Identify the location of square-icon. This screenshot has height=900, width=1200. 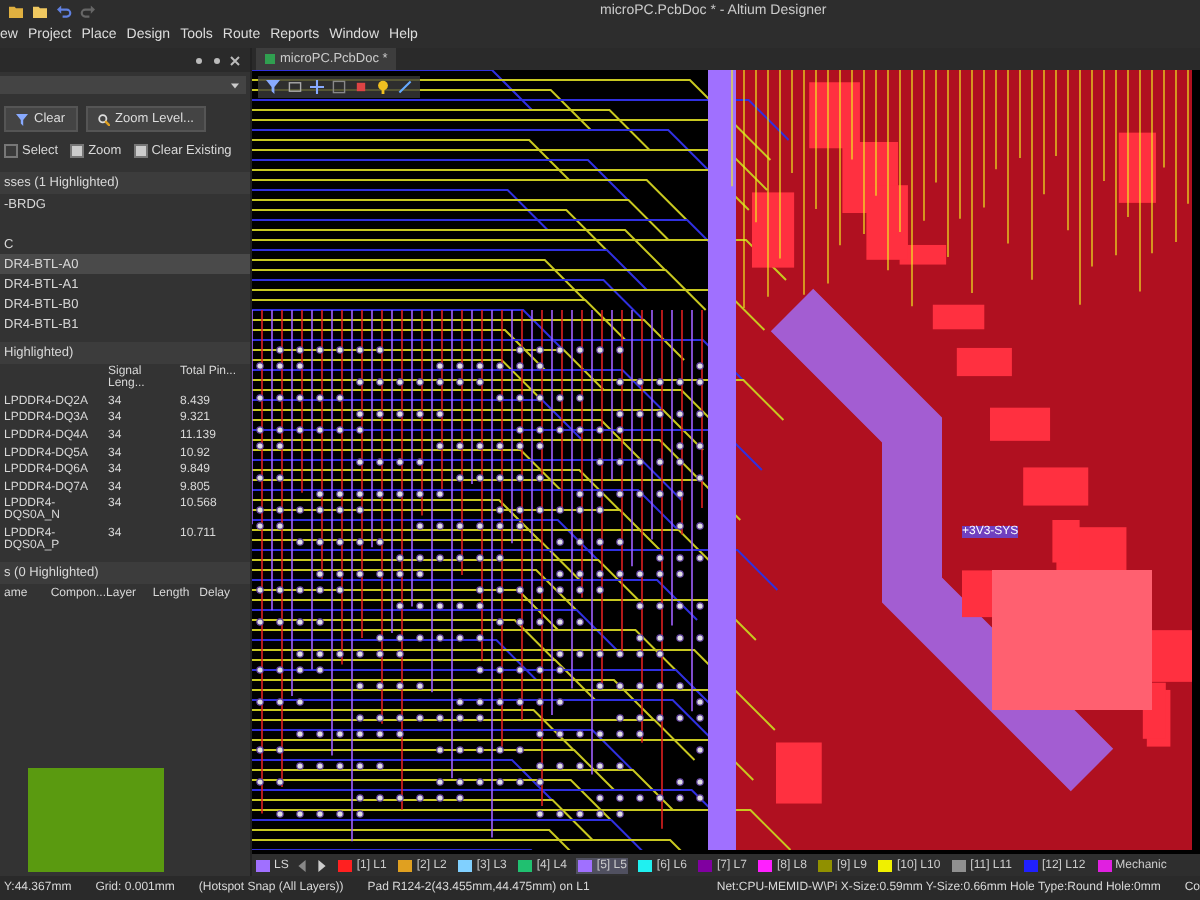
(339, 87).